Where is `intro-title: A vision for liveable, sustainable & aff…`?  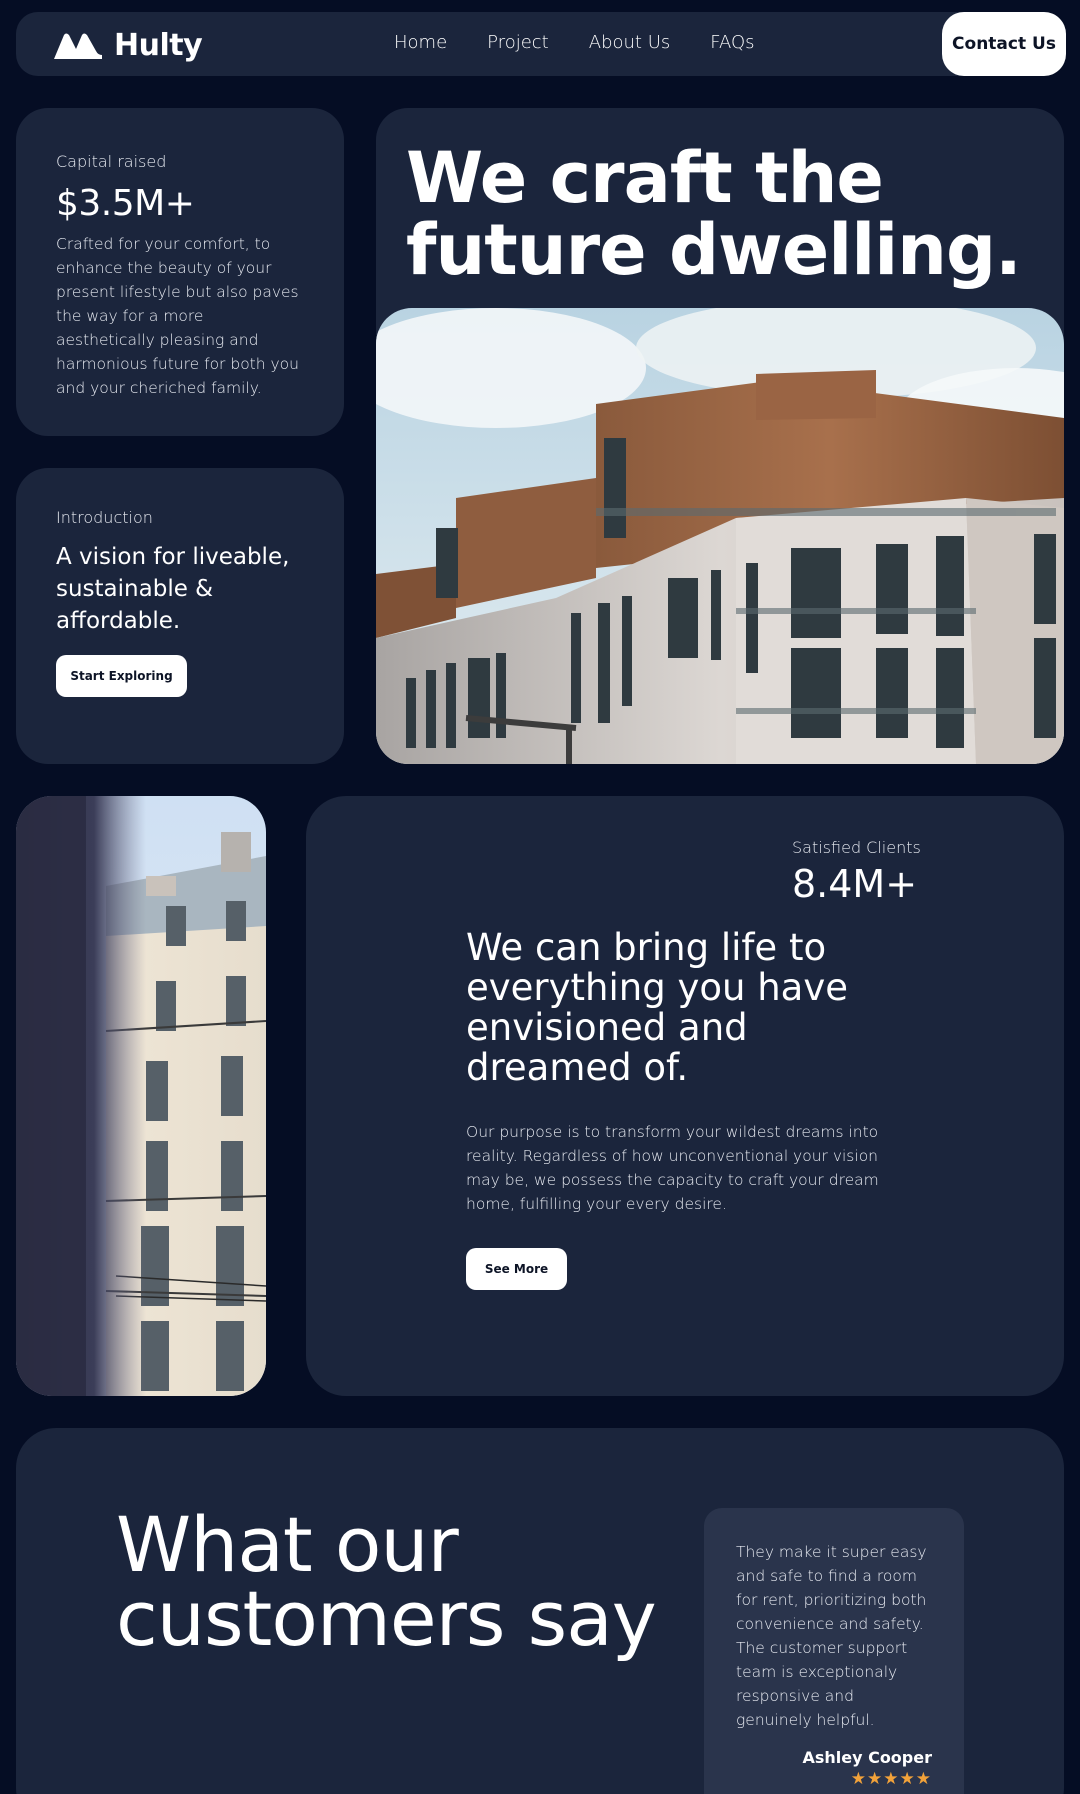
intro-title: A vision for liveable, sustainable & aff… is located at coordinates (173, 589).